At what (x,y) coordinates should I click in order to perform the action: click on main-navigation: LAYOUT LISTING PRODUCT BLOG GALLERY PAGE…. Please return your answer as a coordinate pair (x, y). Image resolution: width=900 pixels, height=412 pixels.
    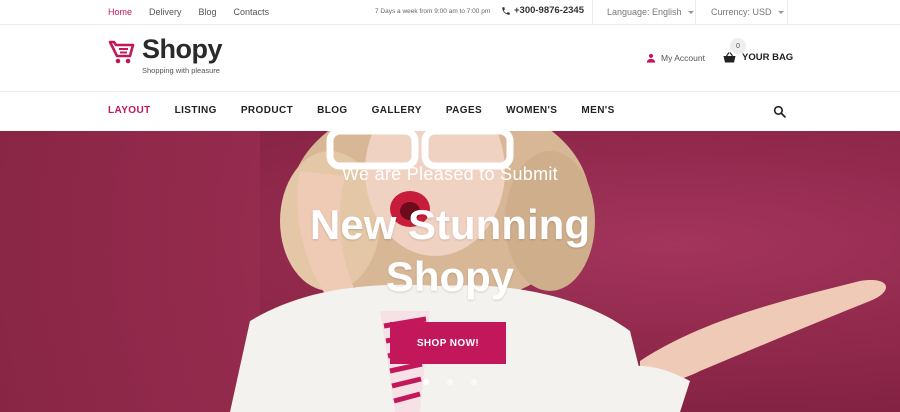
    Looking at the image, I should click on (450, 111).